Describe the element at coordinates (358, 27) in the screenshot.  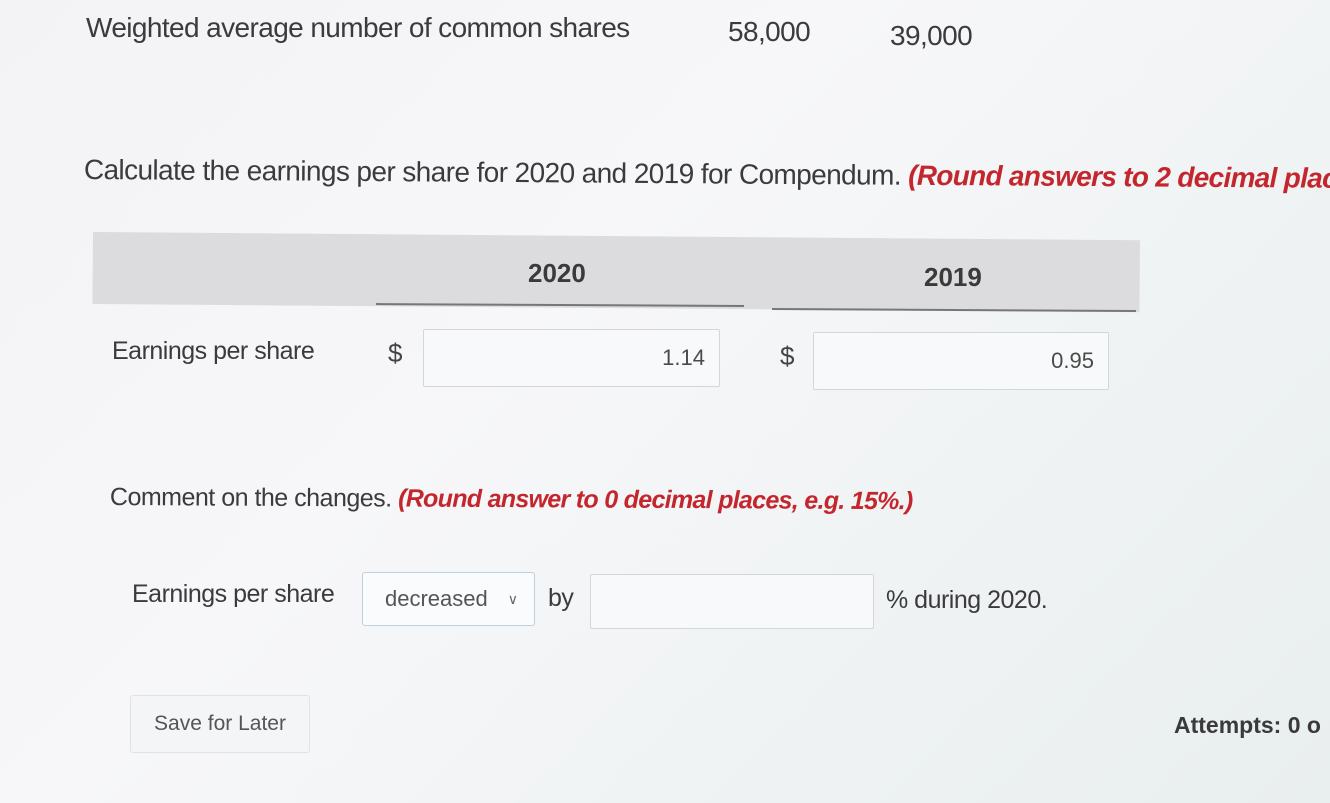
I see `shares-row-label: Weighted average number of common shares` at that location.